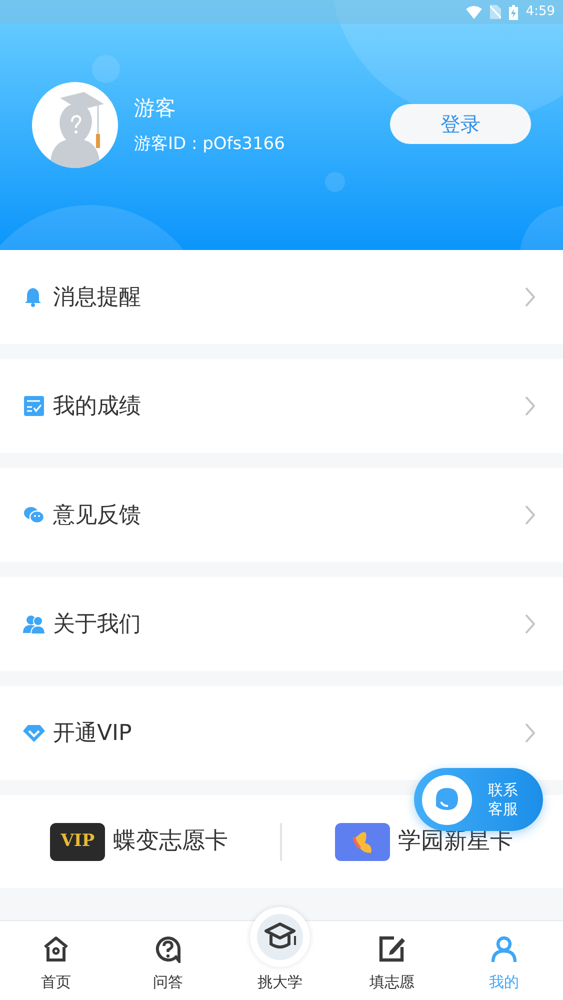 Image resolution: width=563 pixels, height=1000 pixels. Describe the element at coordinates (34, 406) in the screenshot. I see `score-sheet-icon` at that location.